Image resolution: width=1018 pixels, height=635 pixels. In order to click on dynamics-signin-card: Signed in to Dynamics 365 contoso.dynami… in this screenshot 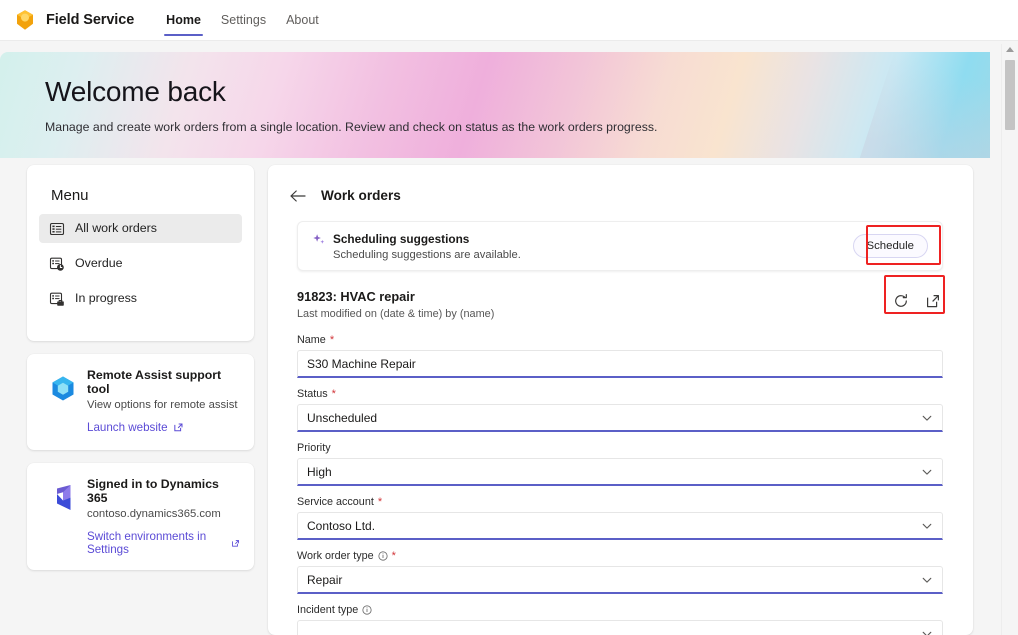, I will do `click(140, 516)`.